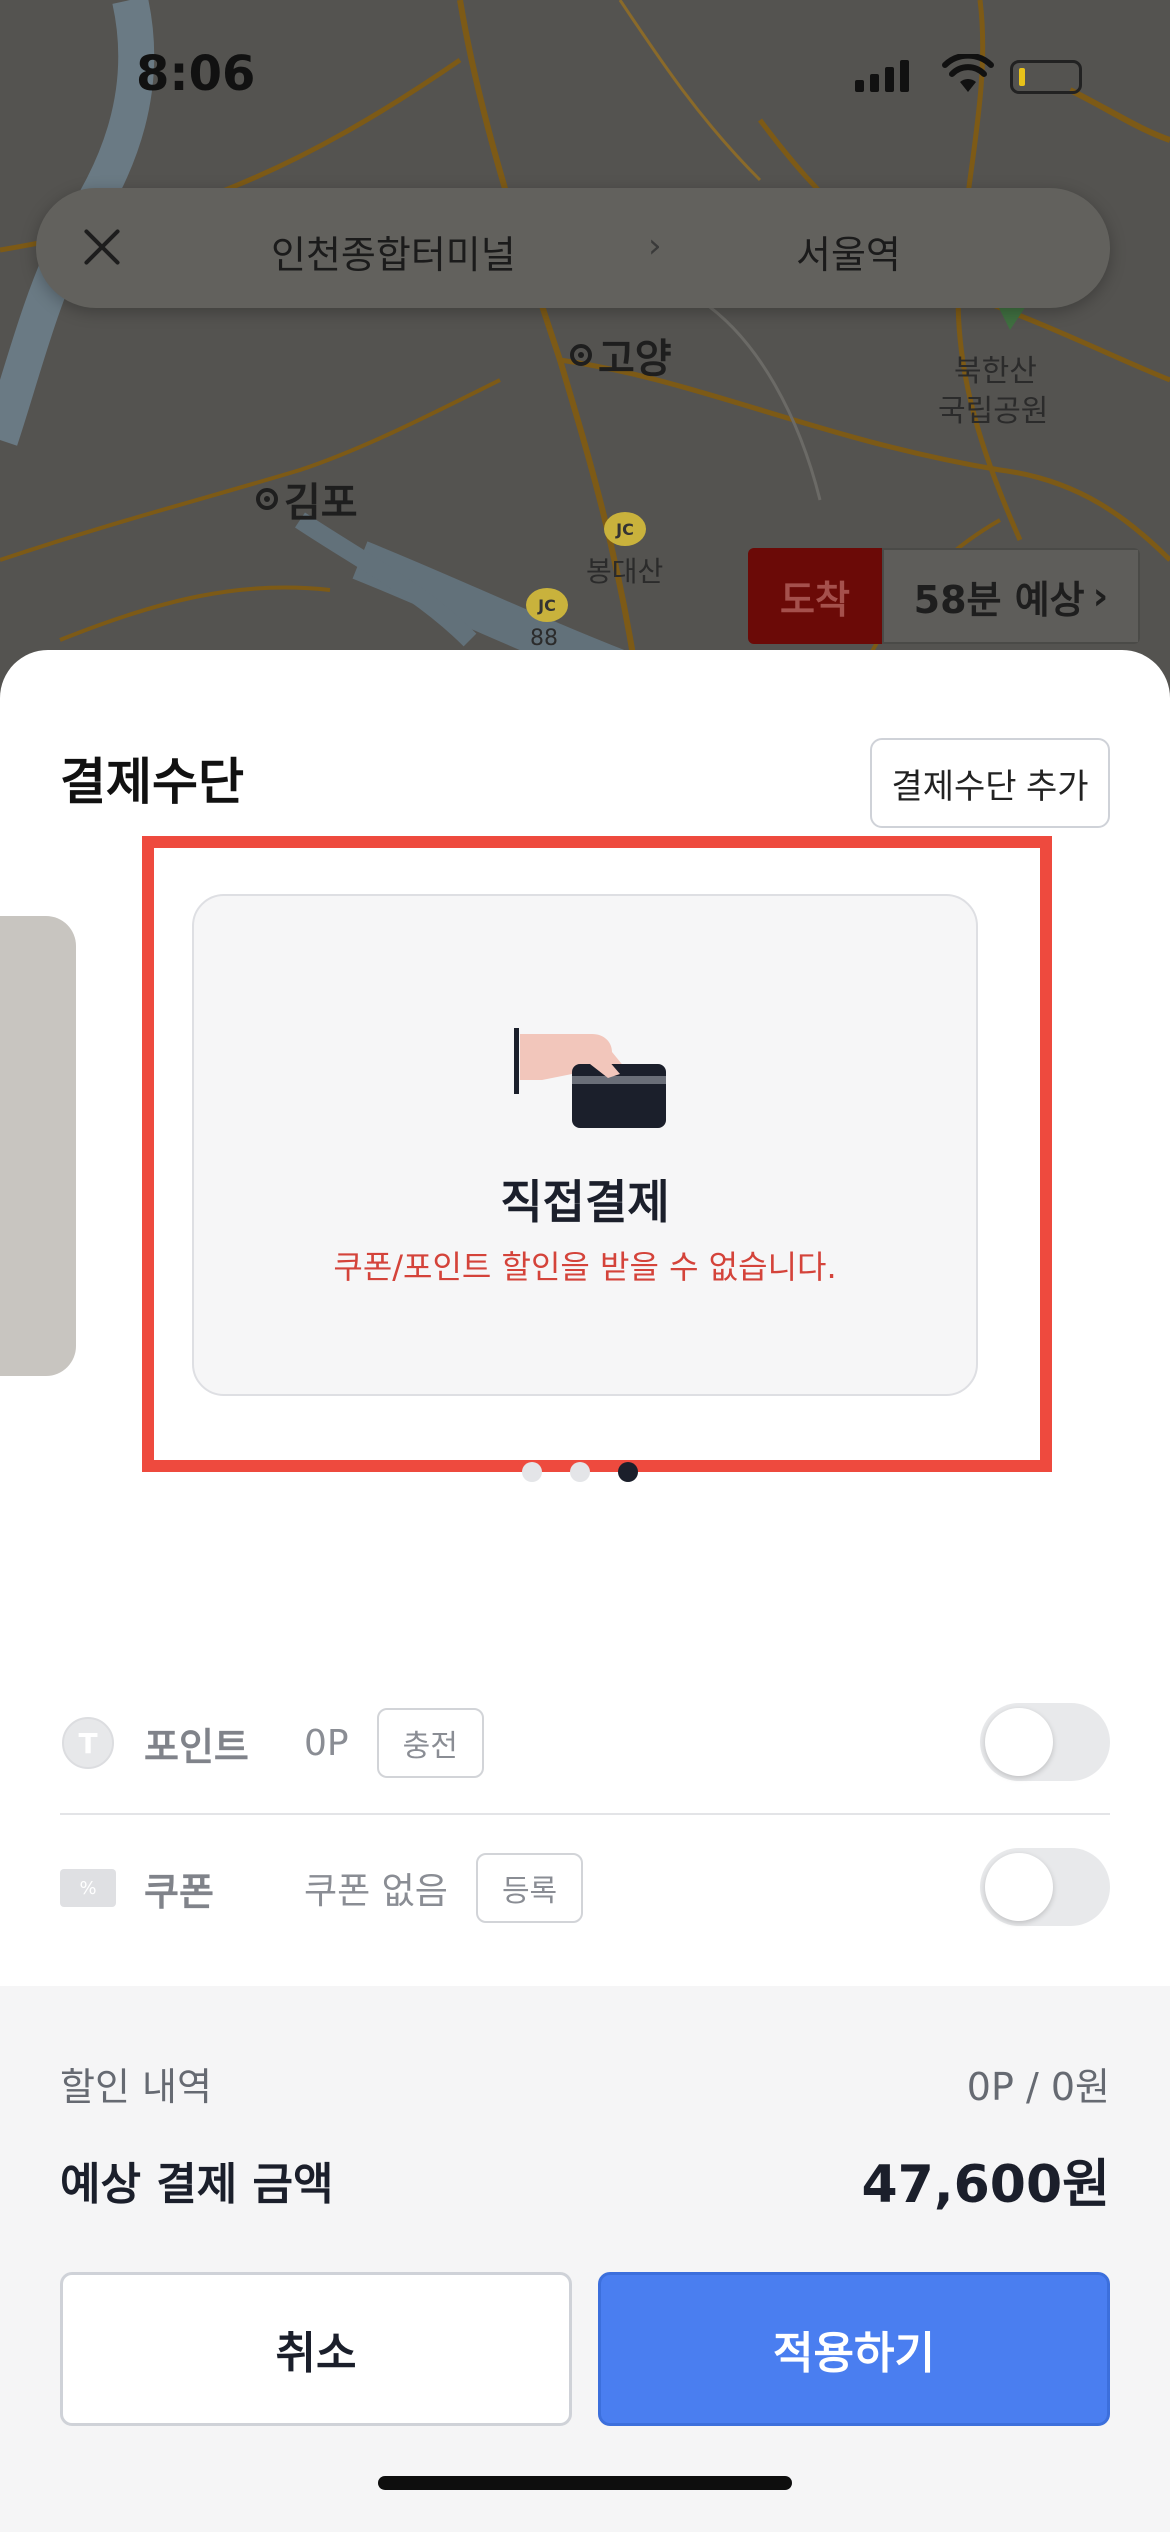 The width and height of the screenshot is (1170, 2532). I want to click on map-label-gimpo: 김포, so click(307, 499).